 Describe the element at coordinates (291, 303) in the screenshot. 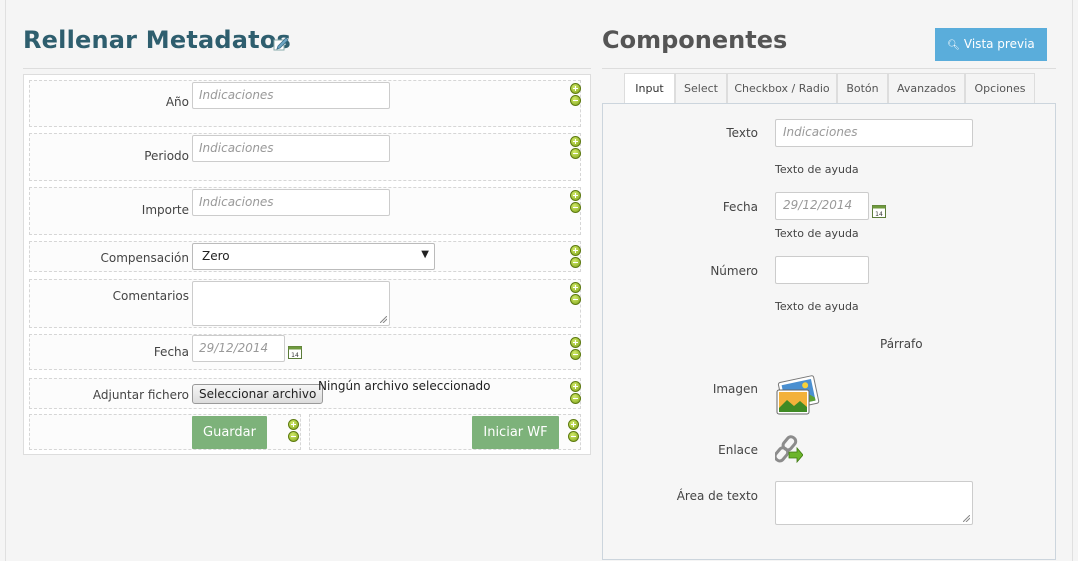

I see `comentarios-textarea` at that location.